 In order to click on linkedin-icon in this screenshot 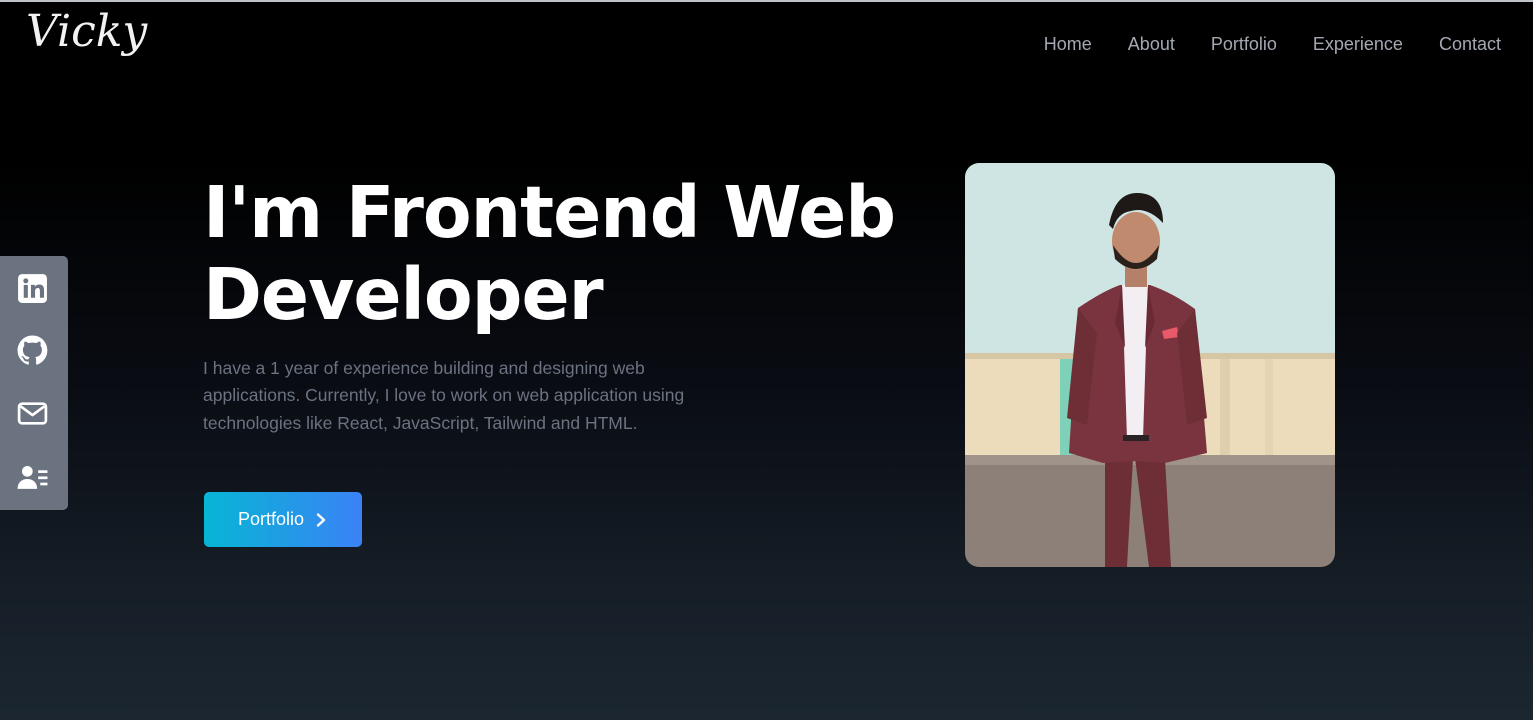, I will do `click(32, 288)`.